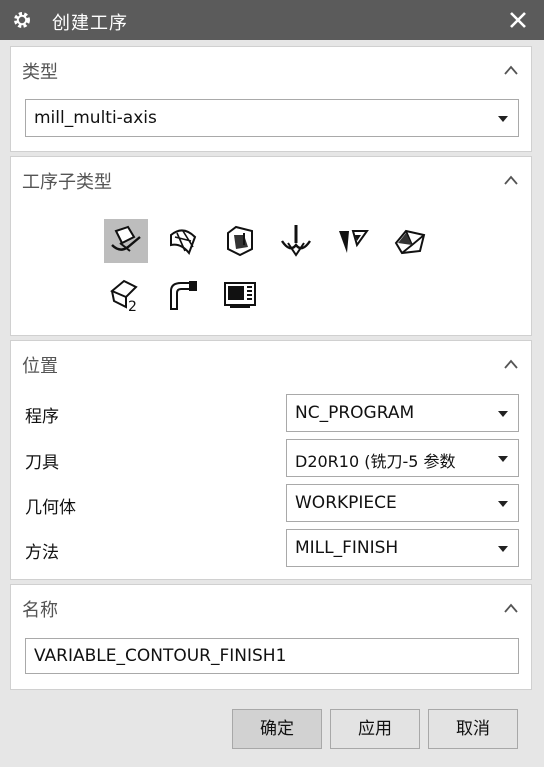 The width and height of the screenshot is (544, 767). I want to click on flow-cut-icon, so click(410, 241).